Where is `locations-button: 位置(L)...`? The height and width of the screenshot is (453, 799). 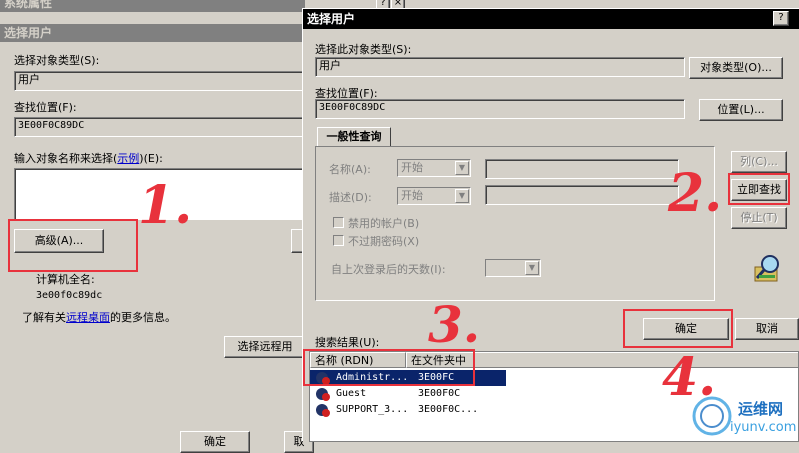
locations-button: 位置(L)... is located at coordinates (741, 110).